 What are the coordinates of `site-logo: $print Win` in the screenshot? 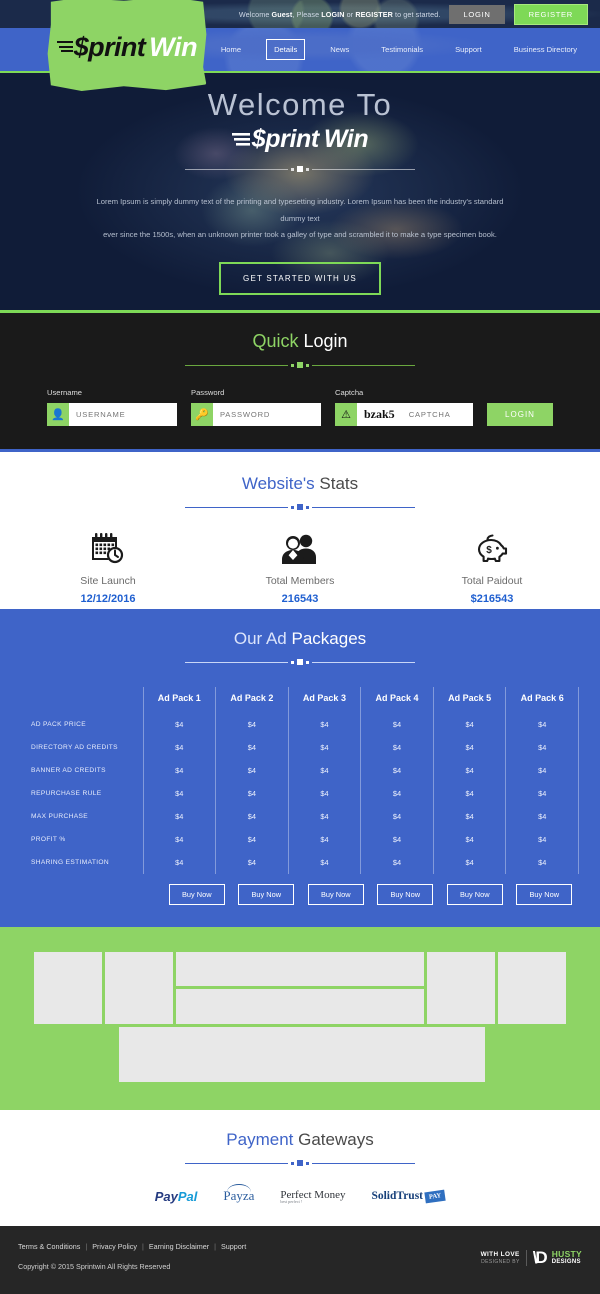 It's located at (127, 46).